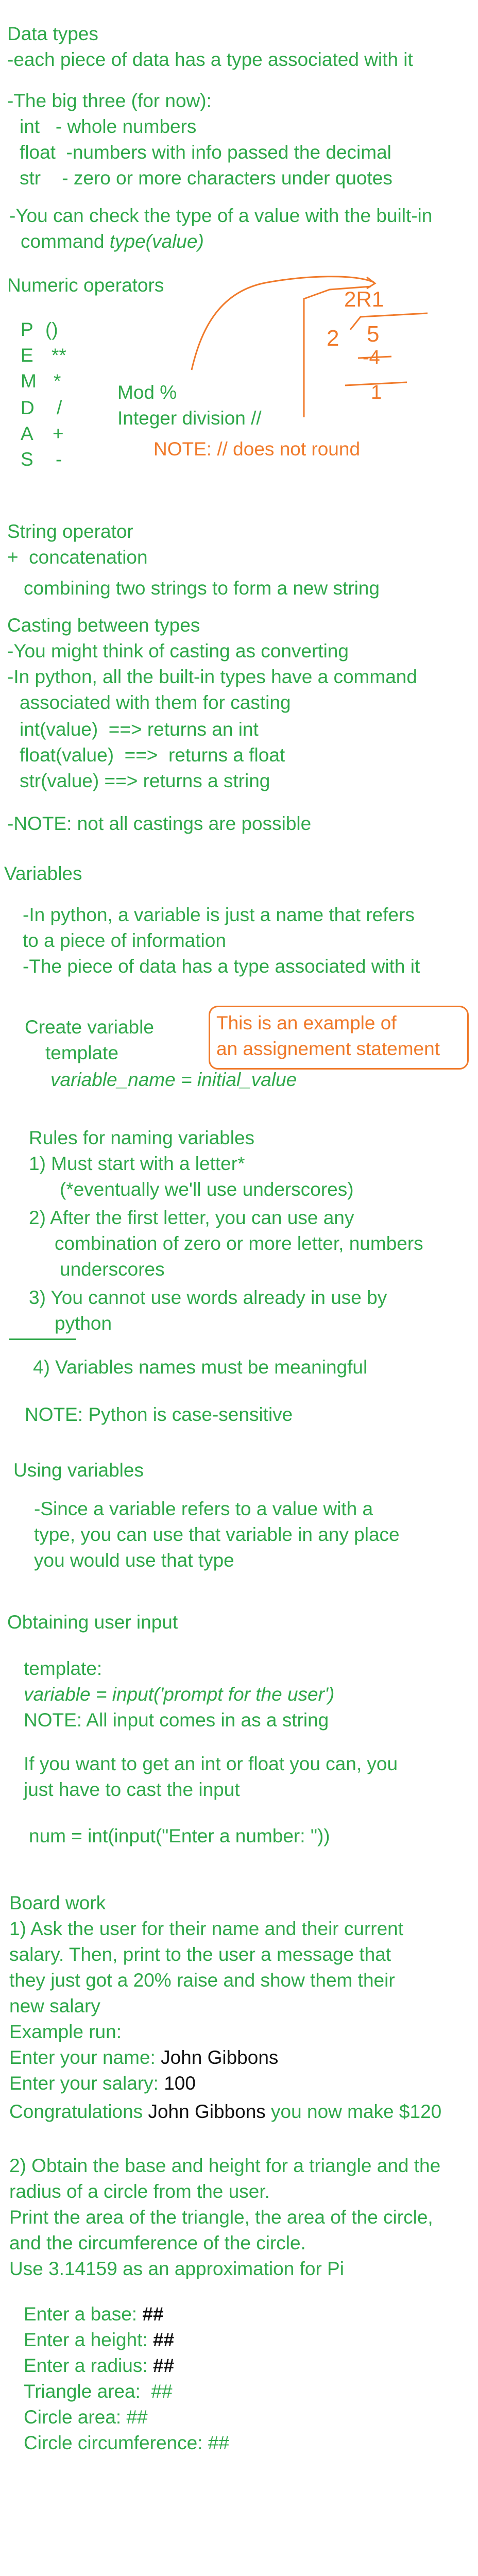 The height and width of the screenshot is (2576, 478). Describe the element at coordinates (353, 2111) in the screenshot. I see `congrats-suffix: you now make $120` at that location.